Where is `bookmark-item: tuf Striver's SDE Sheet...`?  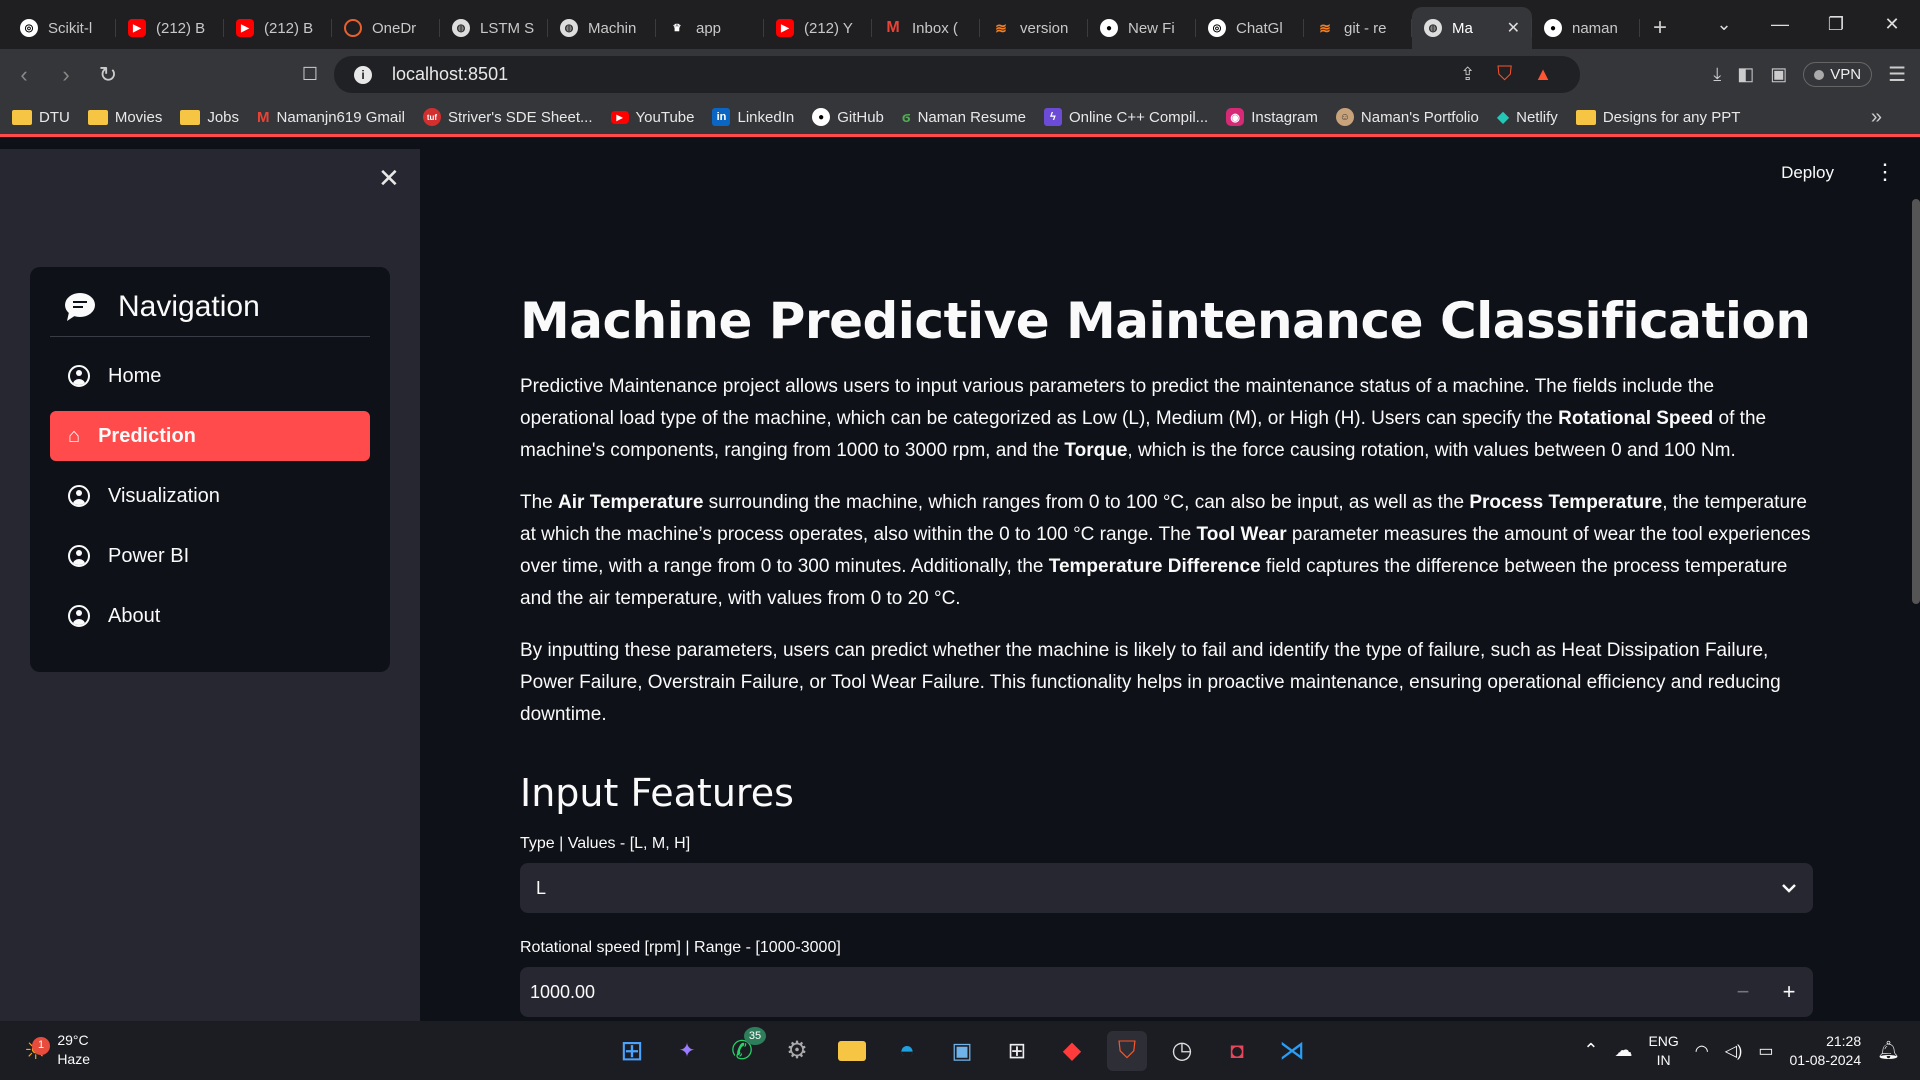 bookmark-item: tuf Striver's SDE Sheet... is located at coordinates (507, 117).